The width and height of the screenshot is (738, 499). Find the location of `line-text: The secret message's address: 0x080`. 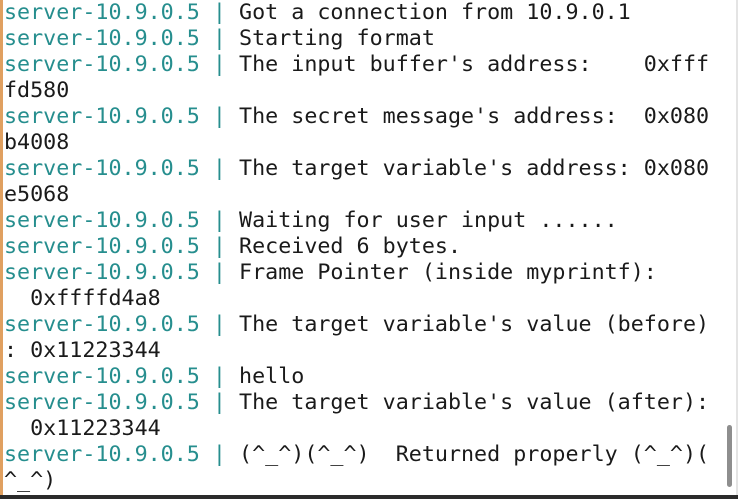

line-text: The secret message's address: 0x080 is located at coordinates (474, 116).